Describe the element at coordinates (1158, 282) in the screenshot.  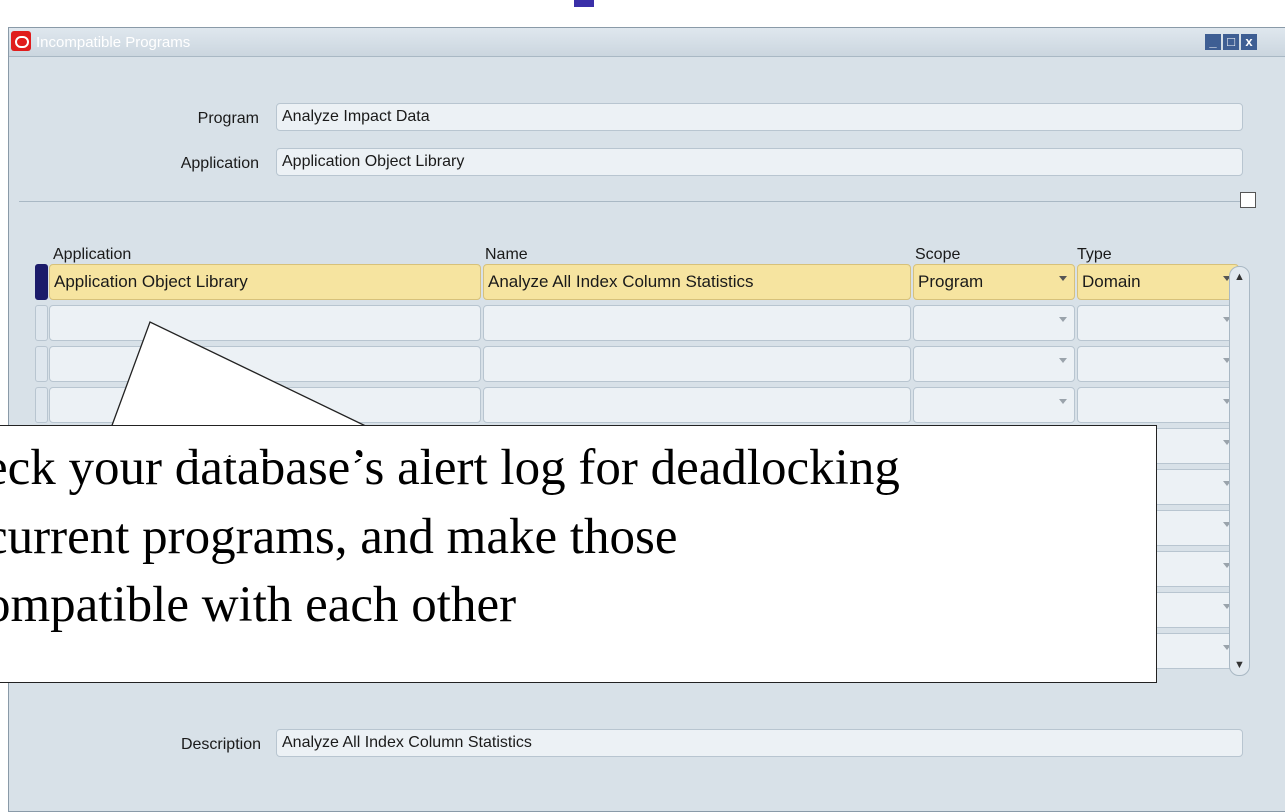
I see `cell-type: Domain` at that location.